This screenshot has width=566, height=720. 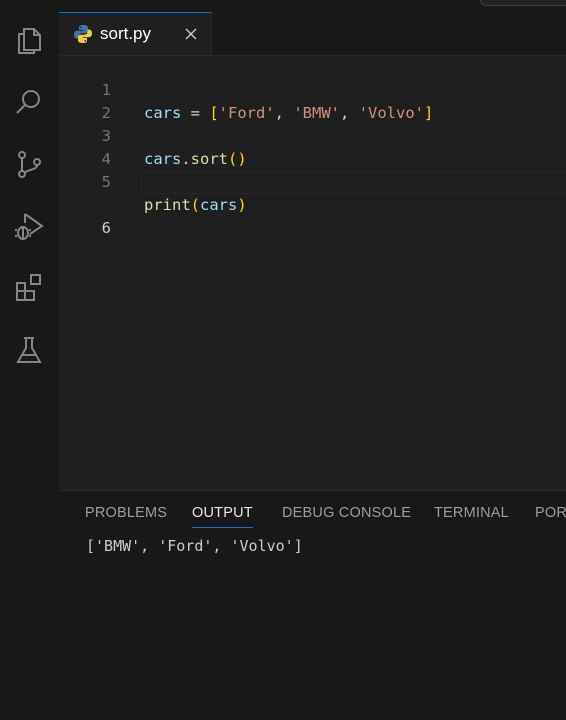 What do you see at coordinates (346, 513) in the screenshot?
I see `tab-debug-console: DEBUG CONSOLE` at bounding box center [346, 513].